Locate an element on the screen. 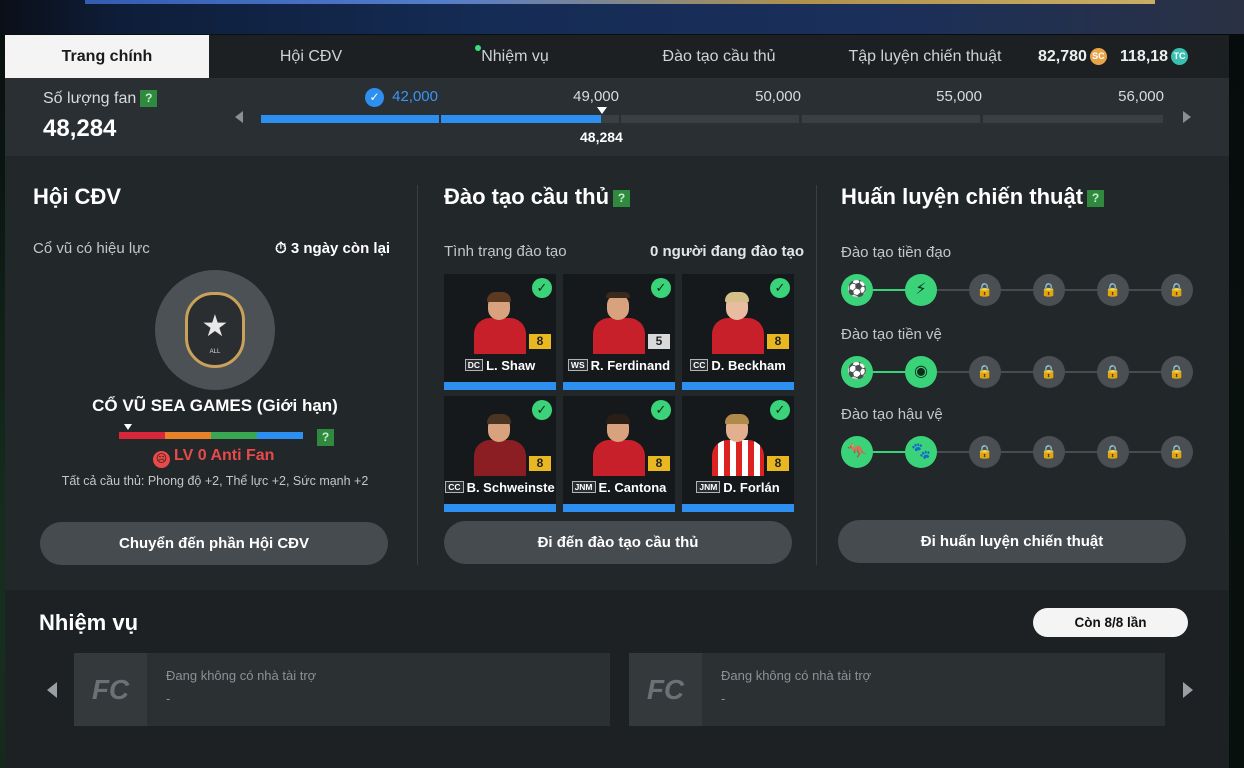 Image resolution: width=1244 pixels, height=768 pixels. supporters-title: Hội CĐV is located at coordinates (77, 196).